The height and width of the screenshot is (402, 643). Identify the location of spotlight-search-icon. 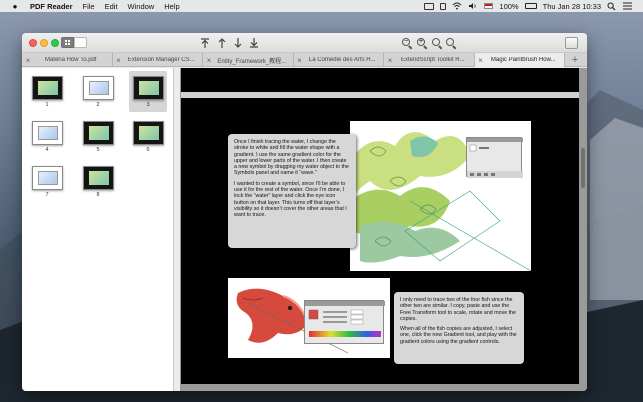
(612, 6).